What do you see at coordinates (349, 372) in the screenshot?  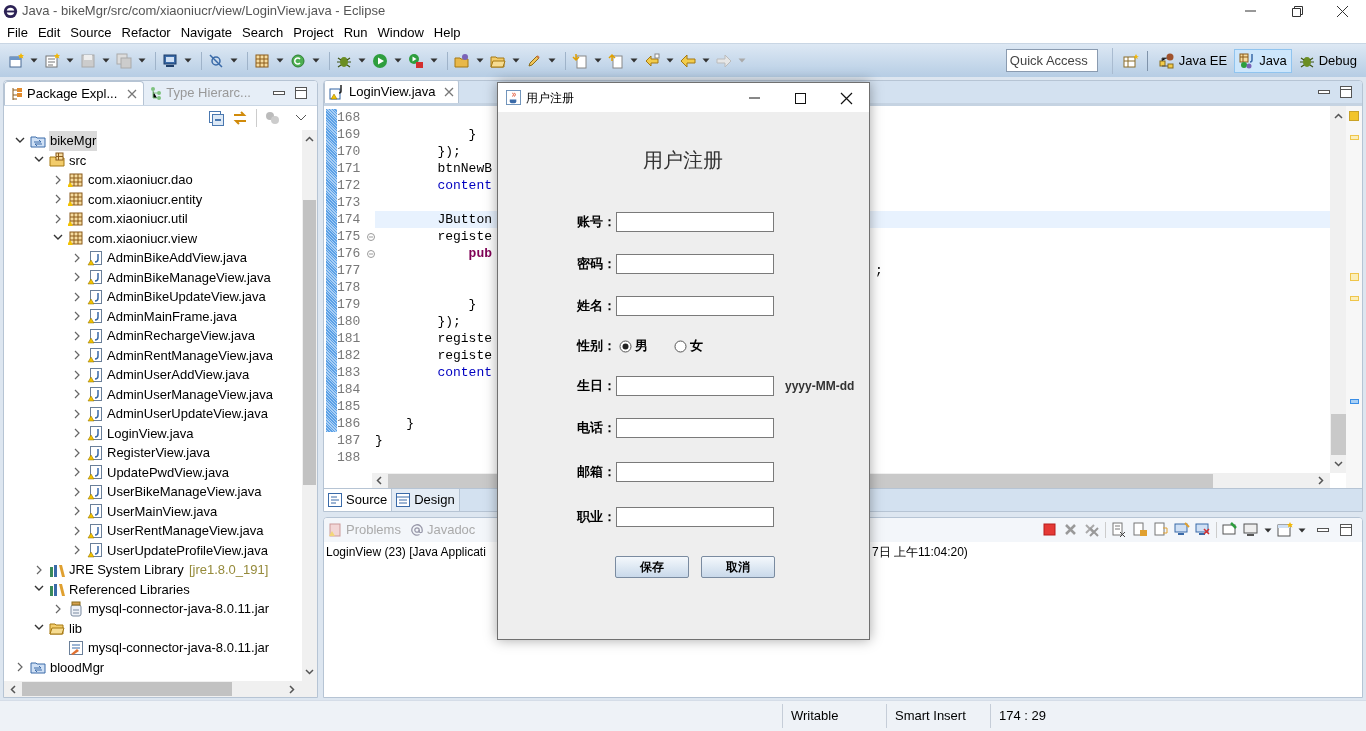 I see `line-number: 183` at bounding box center [349, 372].